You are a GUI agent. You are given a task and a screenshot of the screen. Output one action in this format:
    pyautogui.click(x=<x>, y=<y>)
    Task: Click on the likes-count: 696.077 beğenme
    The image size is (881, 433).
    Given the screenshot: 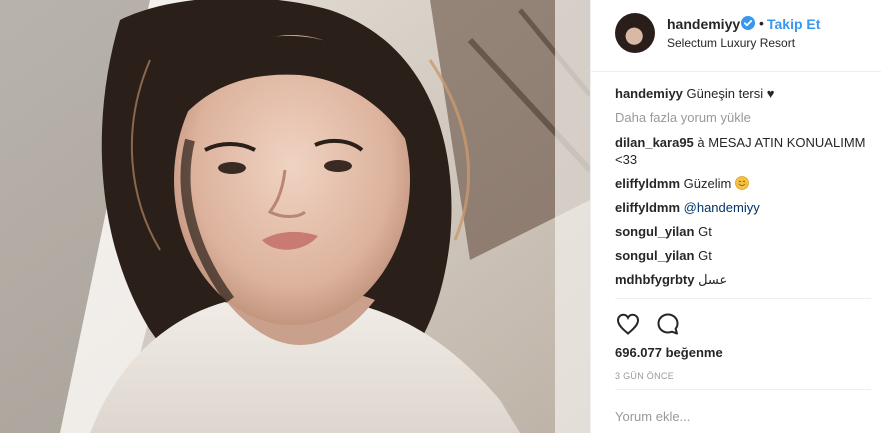 What is the action you would take?
    pyautogui.click(x=669, y=352)
    